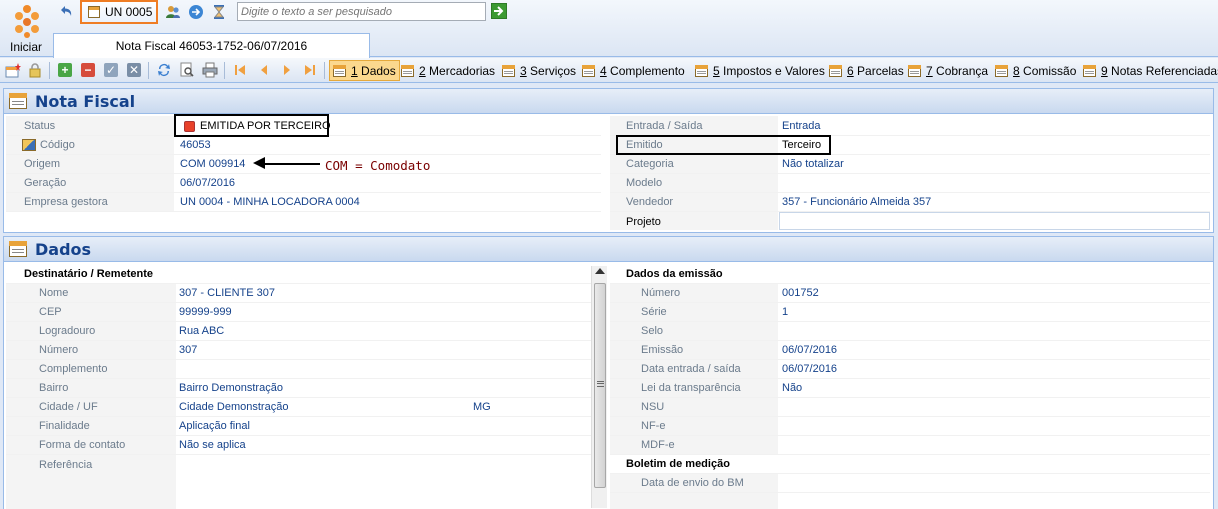  I want to click on emissao-value: 06/07/2016, so click(809, 350).